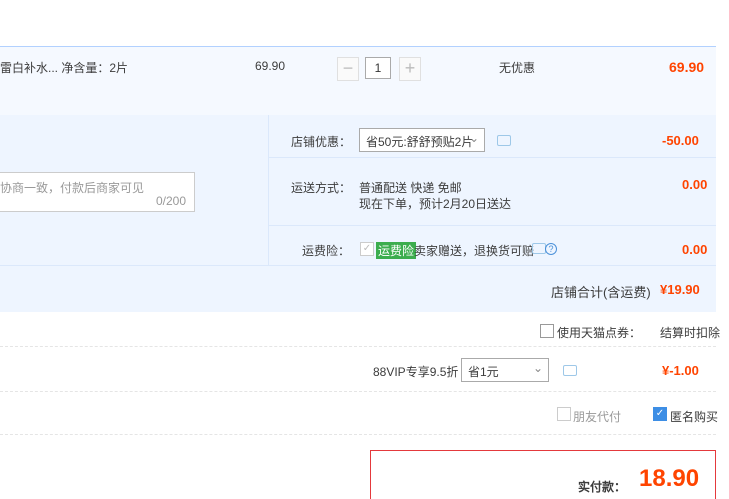 The image size is (729, 499). Describe the element at coordinates (687, 67) in the screenshot. I see `item-subtotal: 69.90` at that location.